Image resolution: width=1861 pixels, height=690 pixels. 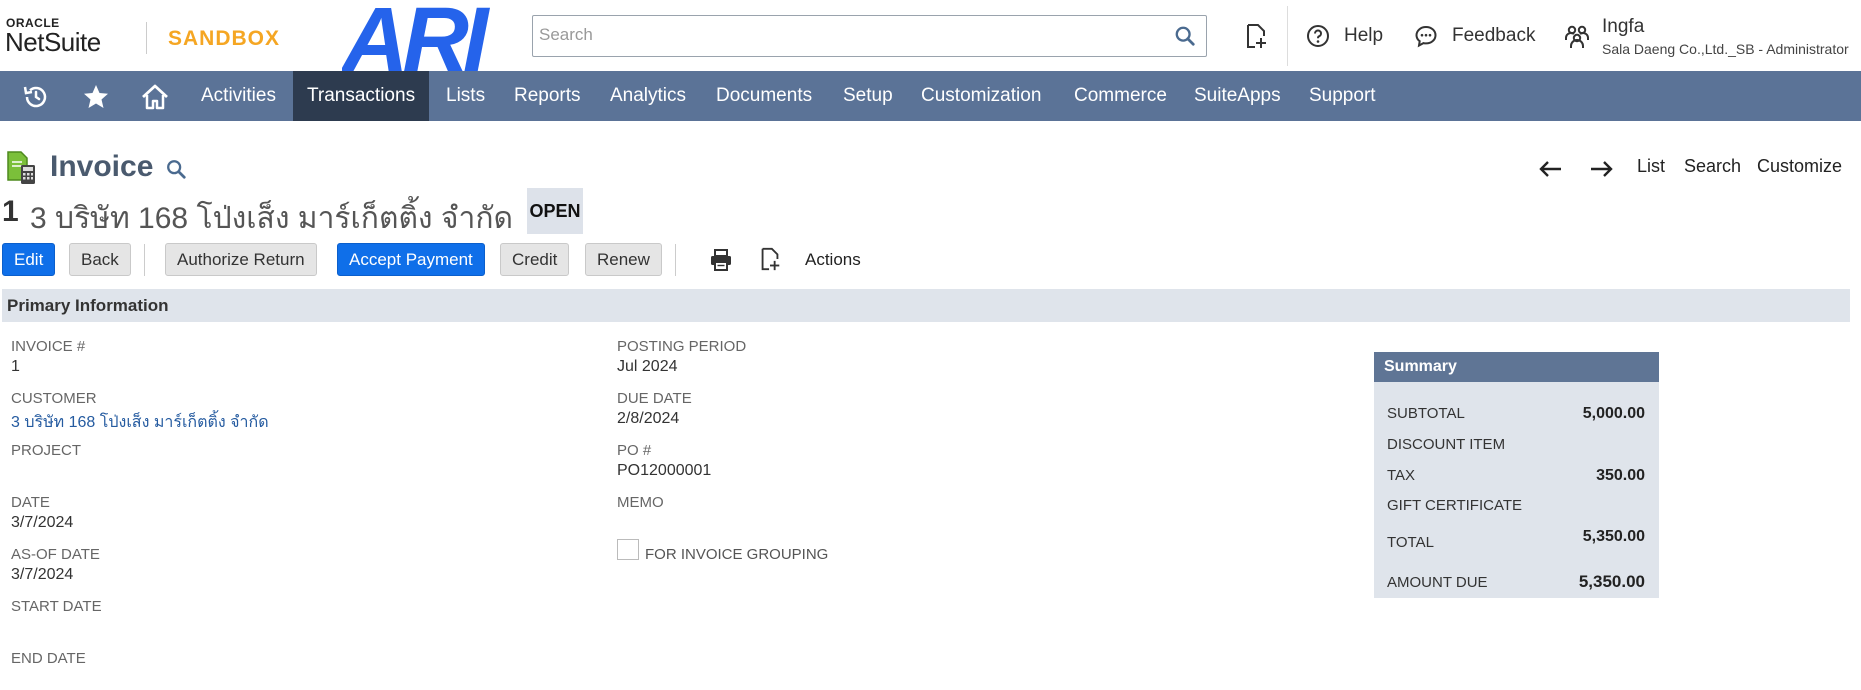 I want to click on help-icon, so click(x=1318, y=36).